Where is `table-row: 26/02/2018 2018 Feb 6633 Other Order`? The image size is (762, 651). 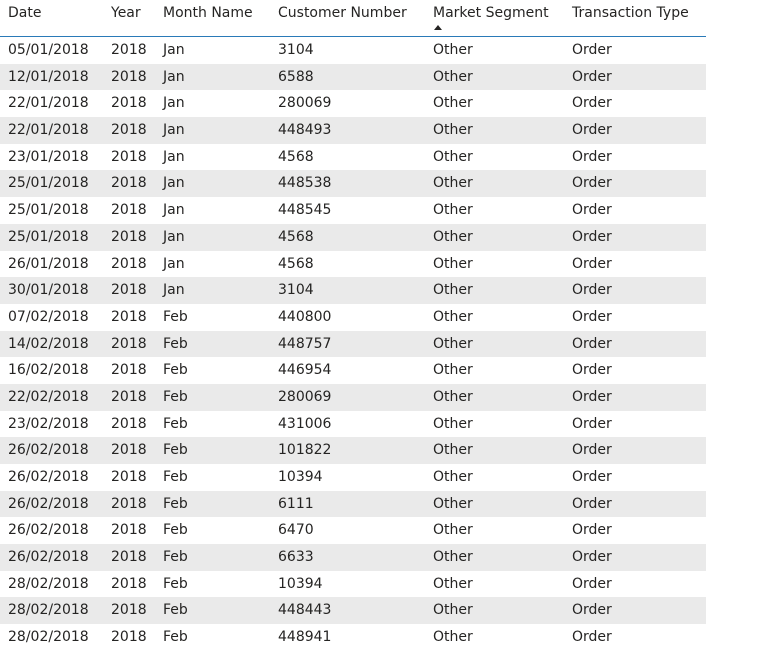 table-row: 26/02/2018 2018 Feb 6633 Other Order is located at coordinates (353, 557).